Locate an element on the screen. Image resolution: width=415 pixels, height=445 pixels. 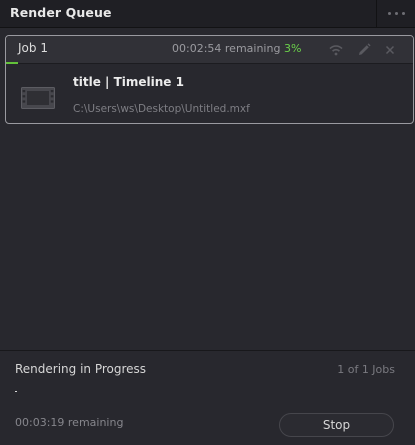
job-remaining-time: 00:02:54 remaining is located at coordinates (226, 48).